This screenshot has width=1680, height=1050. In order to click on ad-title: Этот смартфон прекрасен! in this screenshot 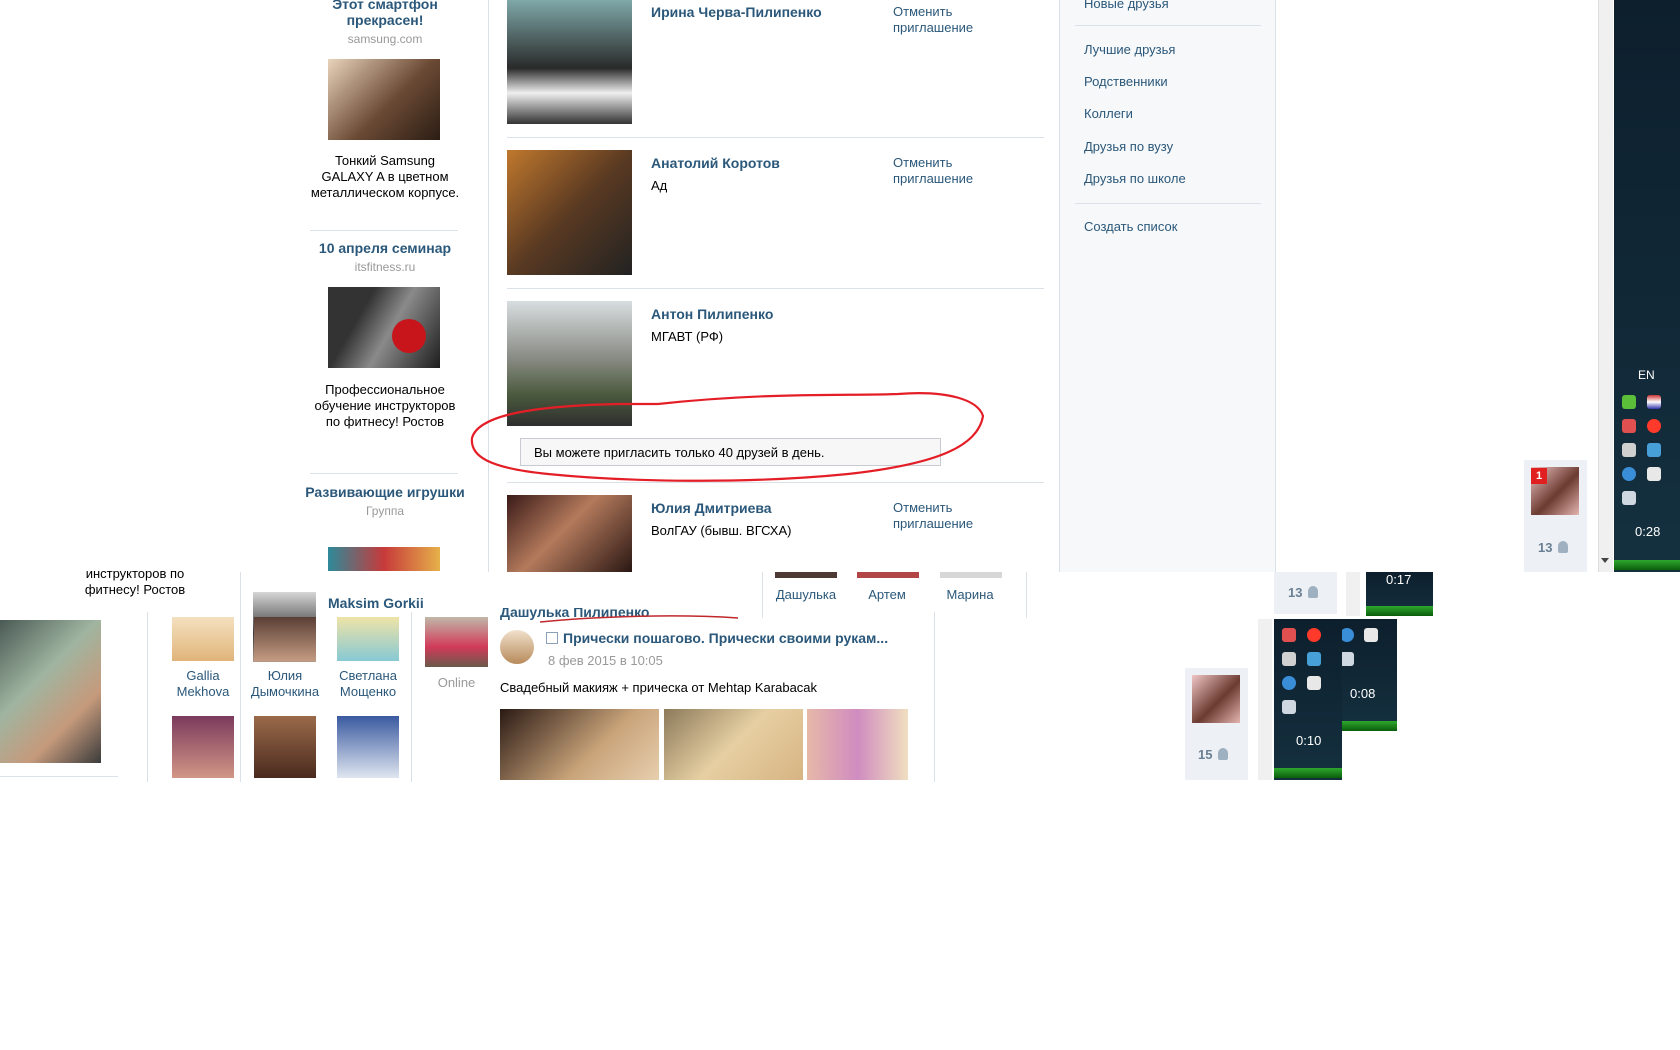, I will do `click(385, 14)`.